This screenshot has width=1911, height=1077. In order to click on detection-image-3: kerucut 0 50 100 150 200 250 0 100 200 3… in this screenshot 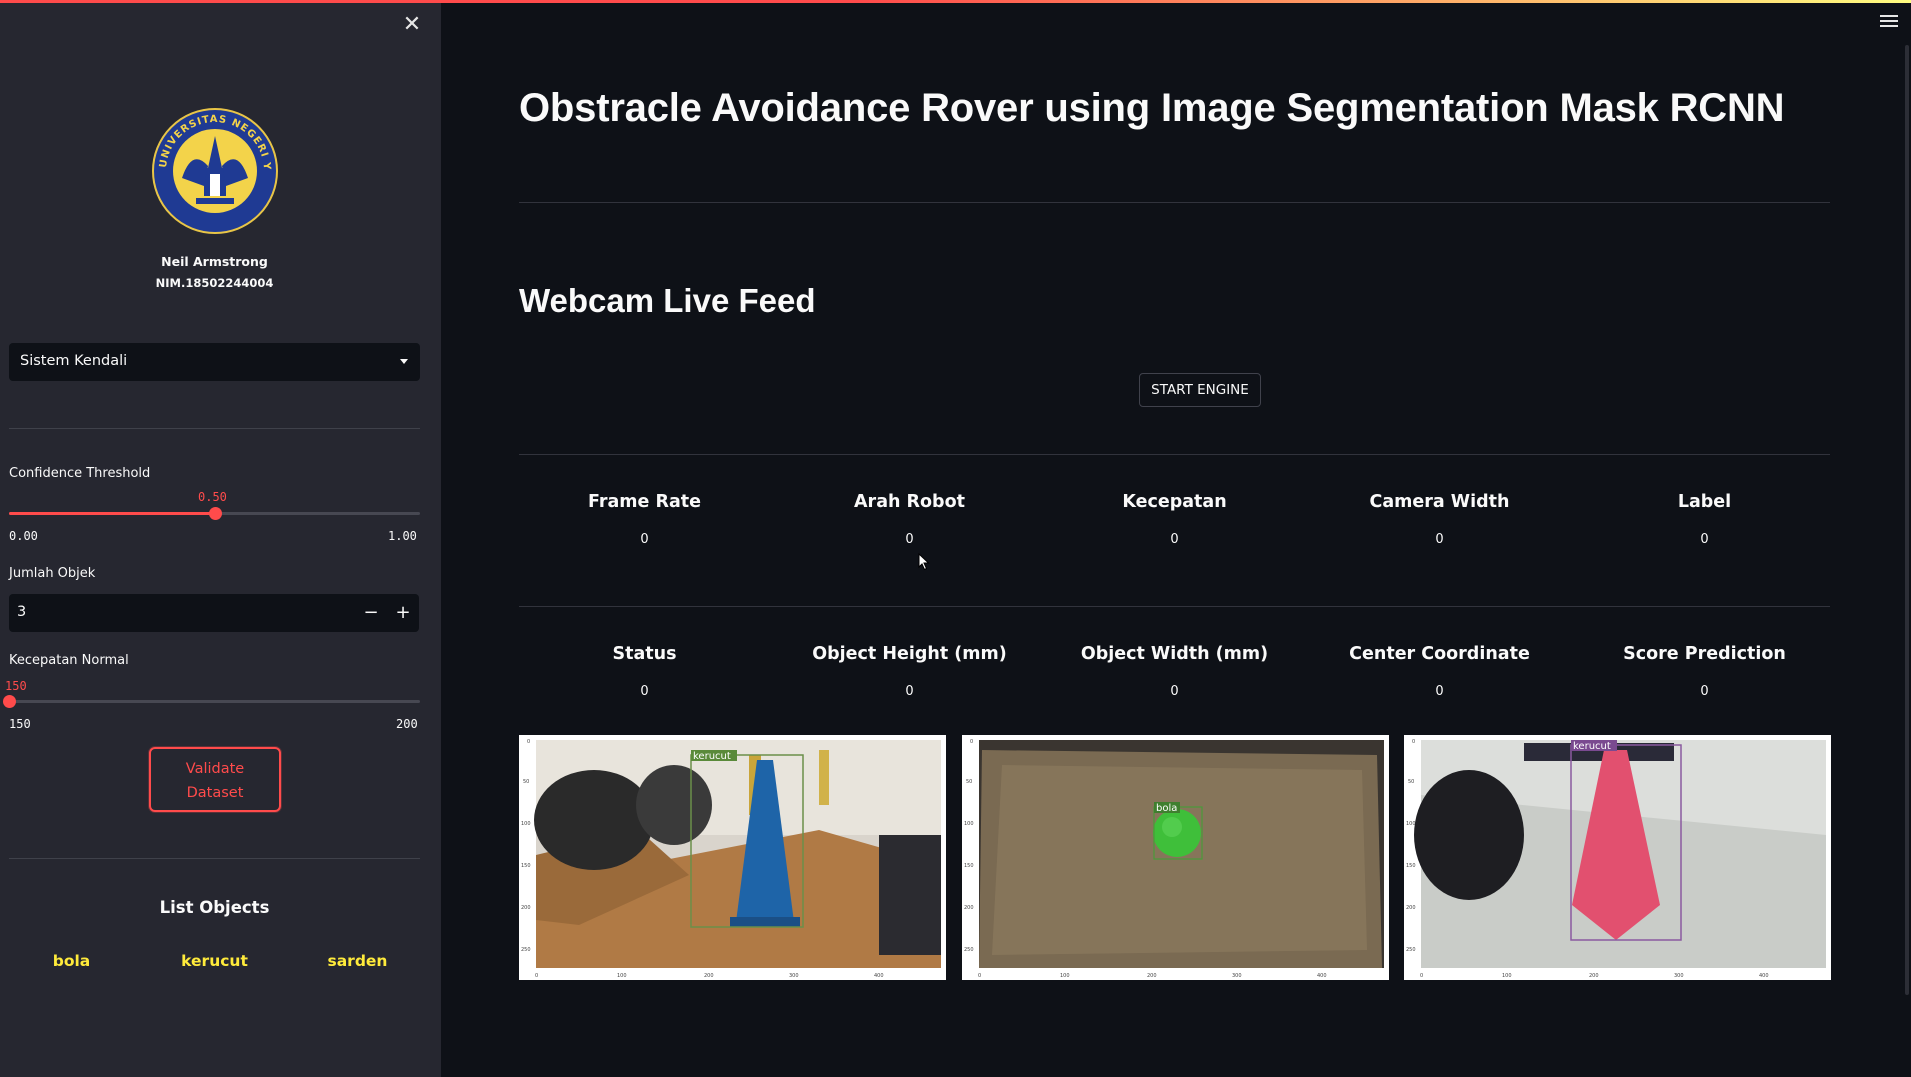, I will do `click(1617, 857)`.